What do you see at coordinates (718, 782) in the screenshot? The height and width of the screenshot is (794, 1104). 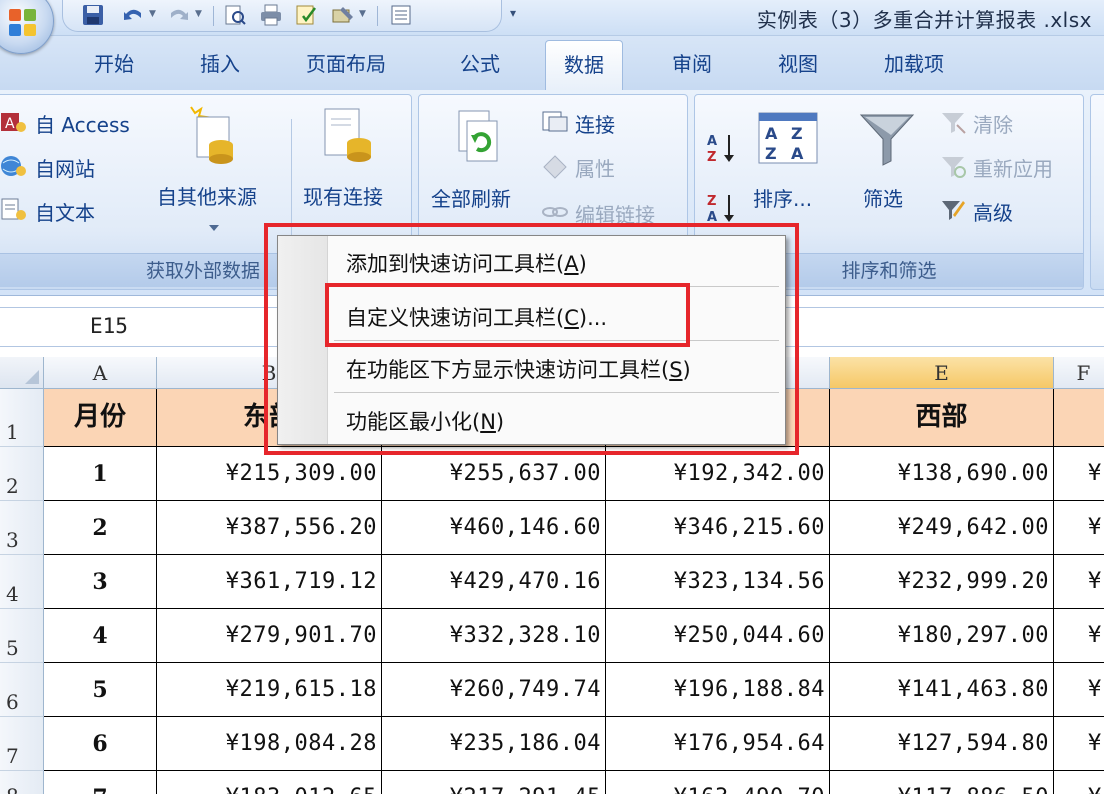 I see `table-cell: ¥163,490.70` at bounding box center [718, 782].